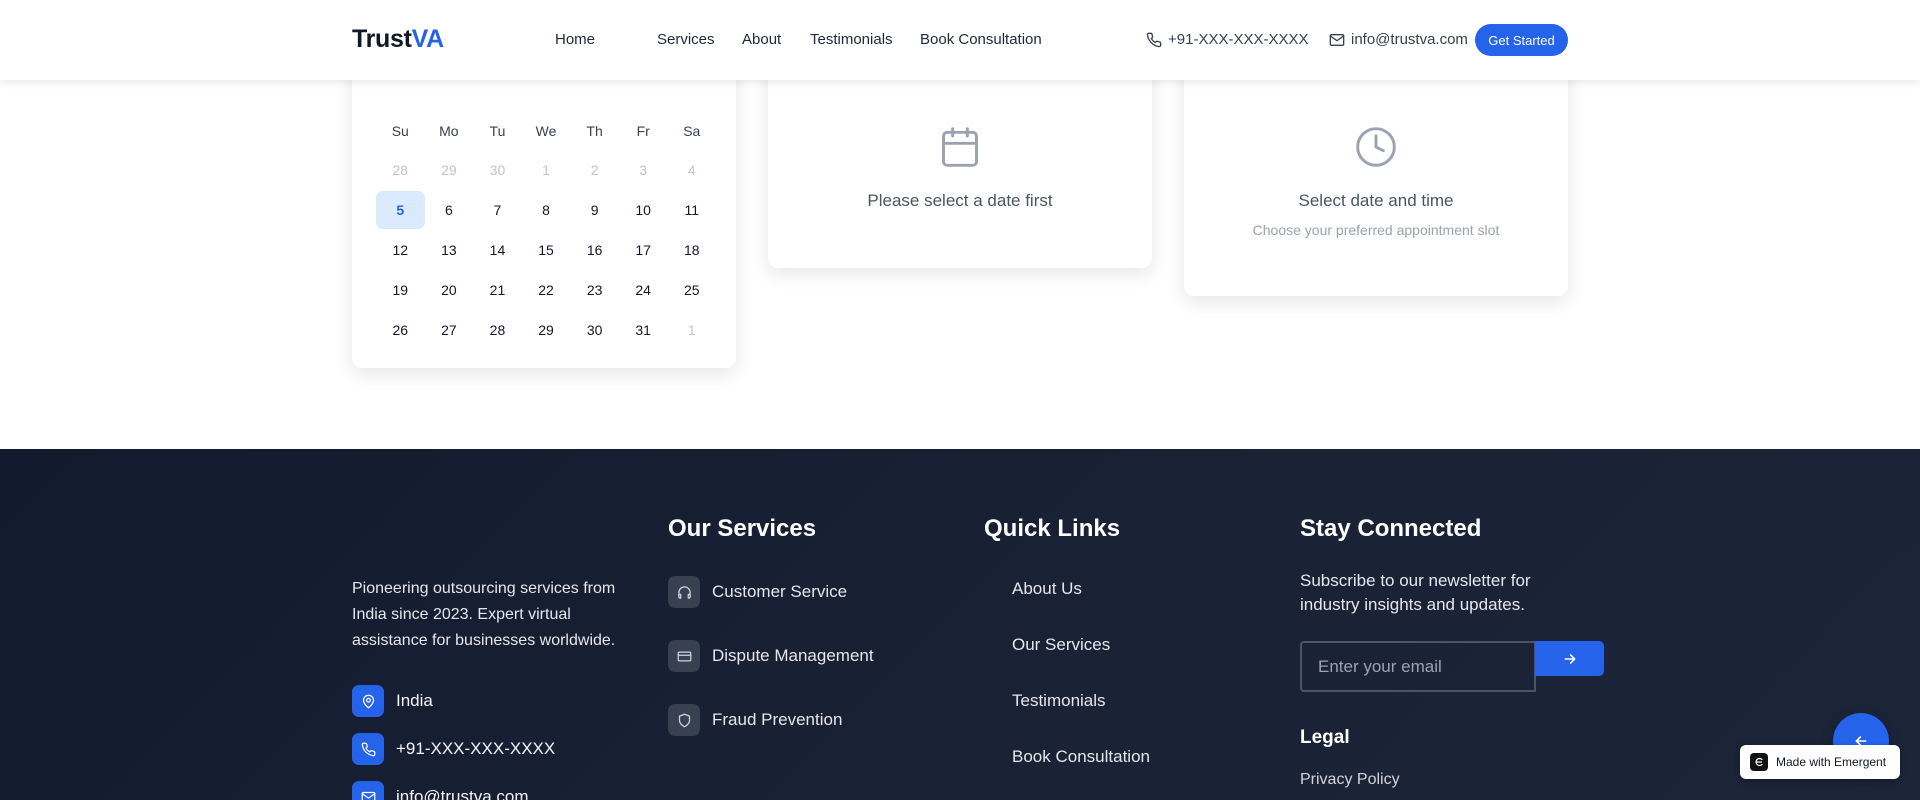 The width and height of the screenshot is (1920, 800). I want to click on calendar-day-outside: 28, so click(400, 170).